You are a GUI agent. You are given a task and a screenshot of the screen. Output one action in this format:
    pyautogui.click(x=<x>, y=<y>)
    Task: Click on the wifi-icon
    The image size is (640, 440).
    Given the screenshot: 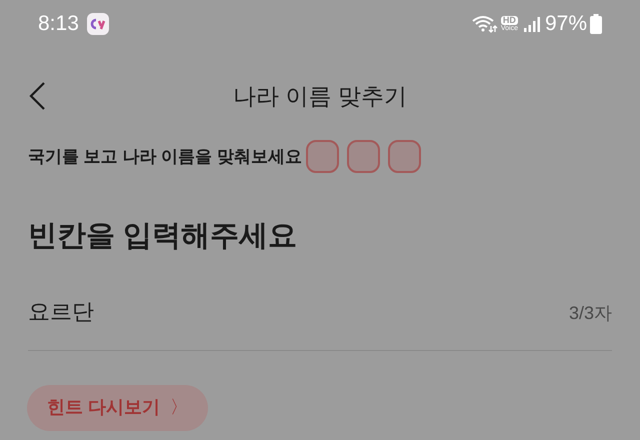 What is the action you would take?
    pyautogui.click(x=485, y=24)
    